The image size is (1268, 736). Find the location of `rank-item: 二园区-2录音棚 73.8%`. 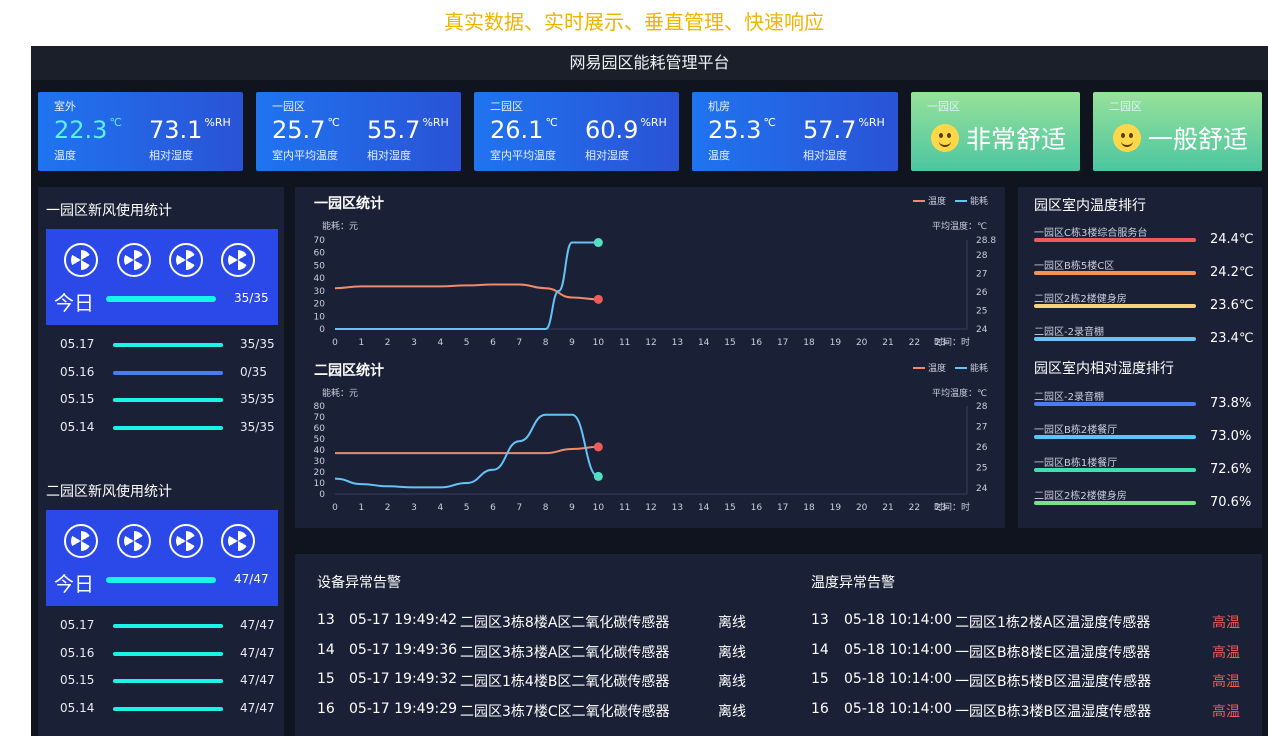

rank-item: 二园区-2录音棚 73.8% is located at coordinates (1142, 400).